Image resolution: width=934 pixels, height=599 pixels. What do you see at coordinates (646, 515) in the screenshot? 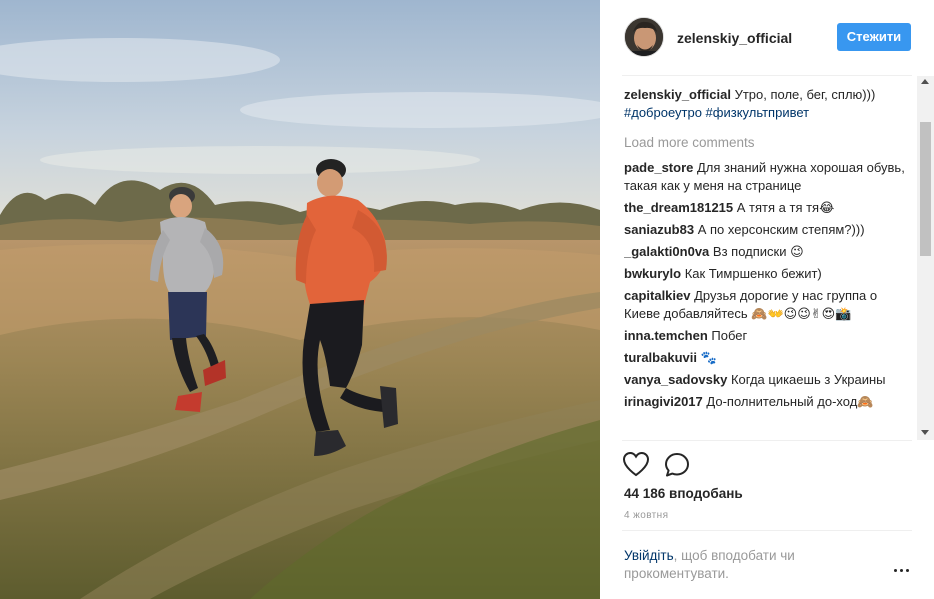
I see `post-date: 4 жовтня` at bounding box center [646, 515].